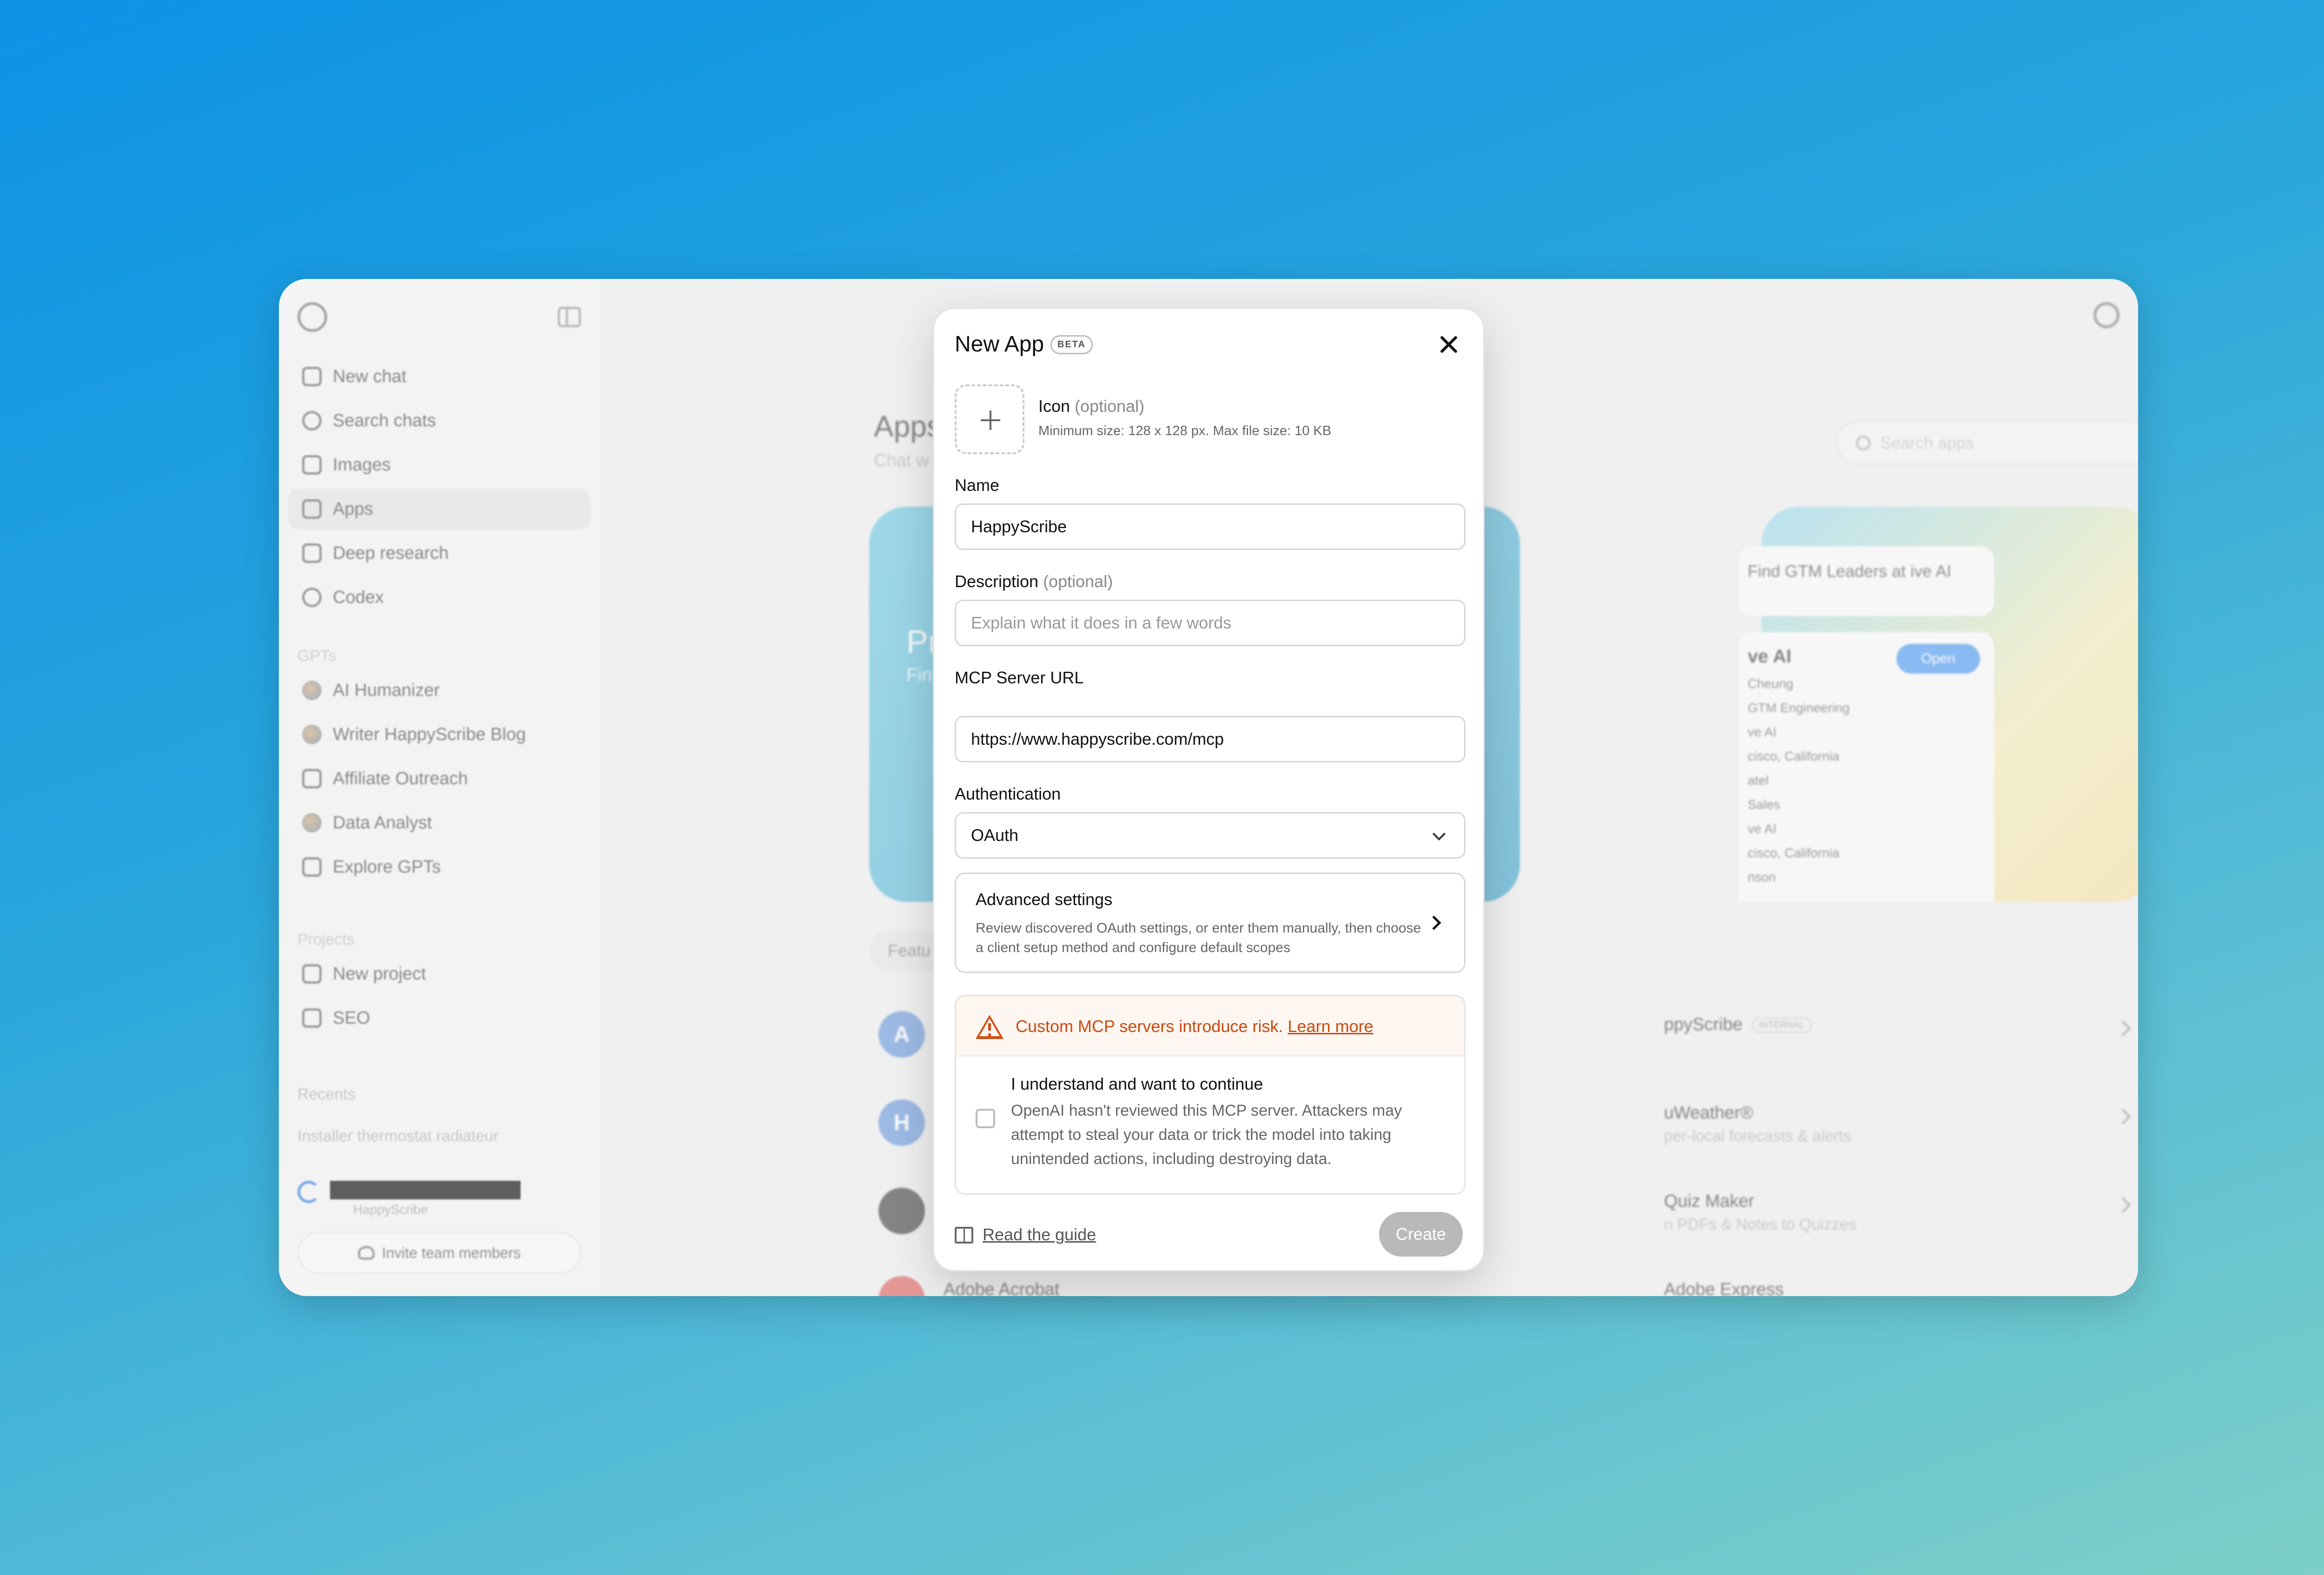 The width and height of the screenshot is (2324, 1575). Describe the element at coordinates (997, 581) in the screenshot. I see `description-label-text: Description` at that location.